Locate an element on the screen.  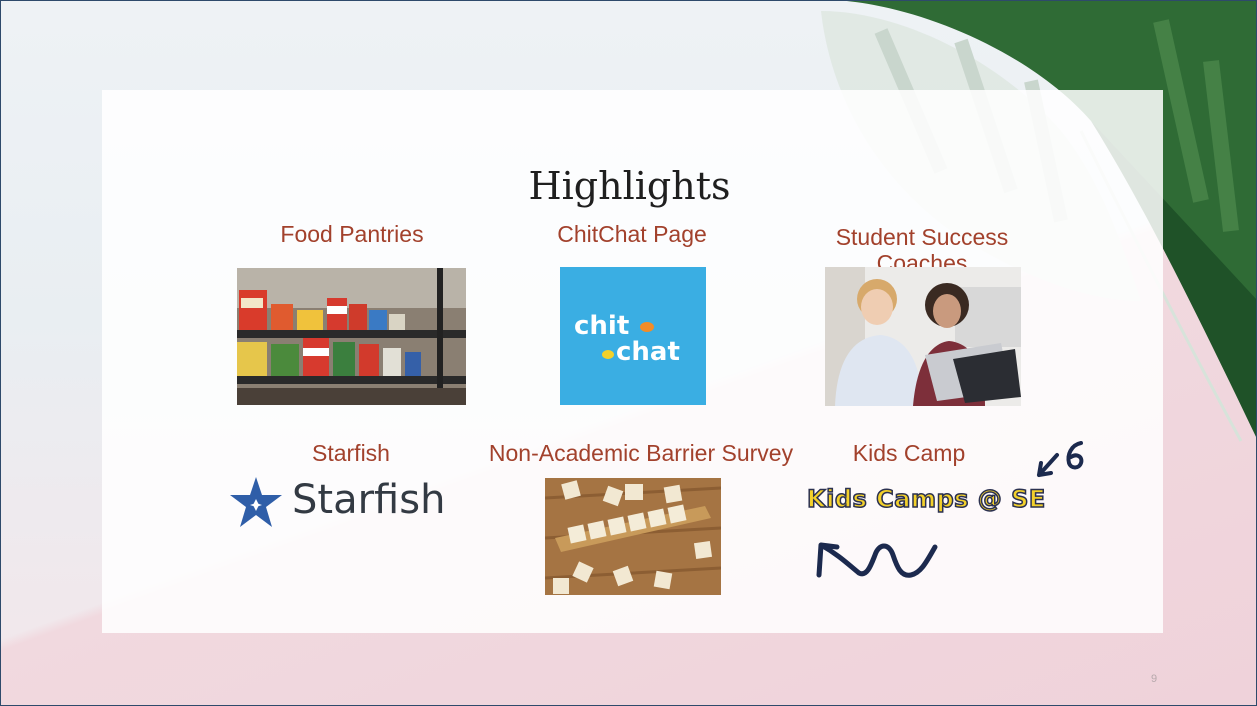
chitchat-logo: chit chat is located at coordinates (633, 336).